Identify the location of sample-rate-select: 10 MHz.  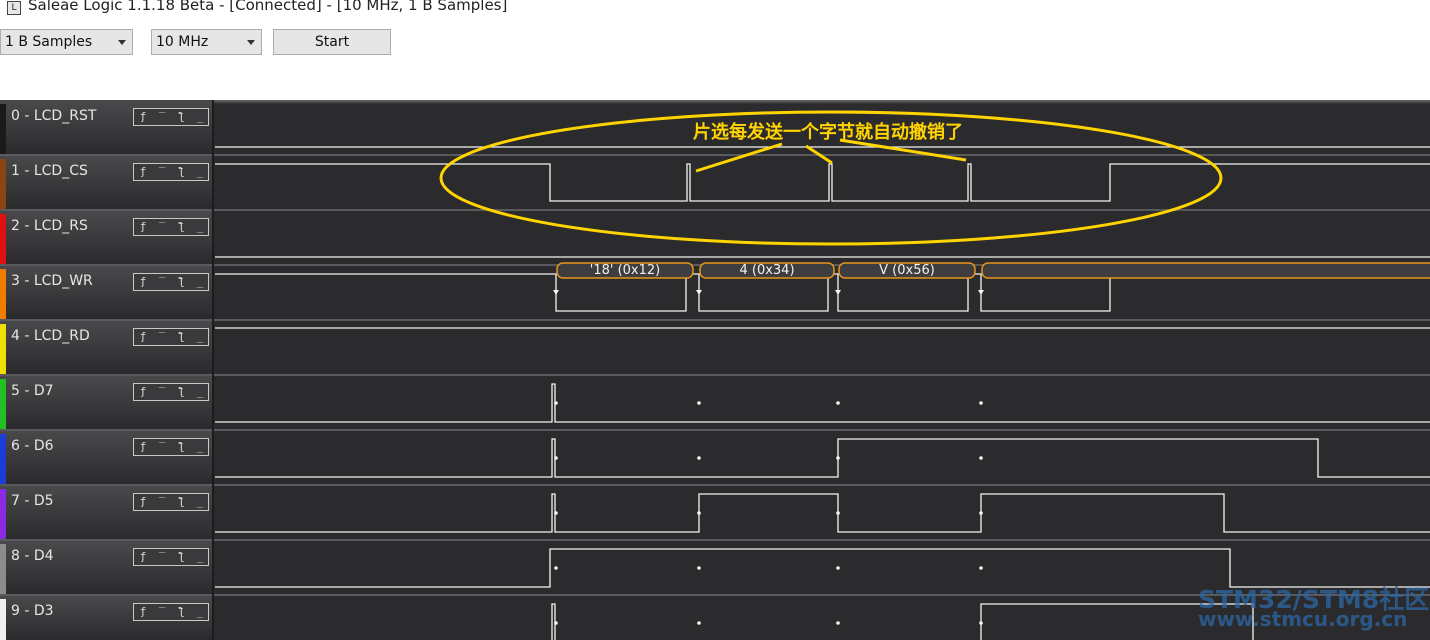
(206, 42).